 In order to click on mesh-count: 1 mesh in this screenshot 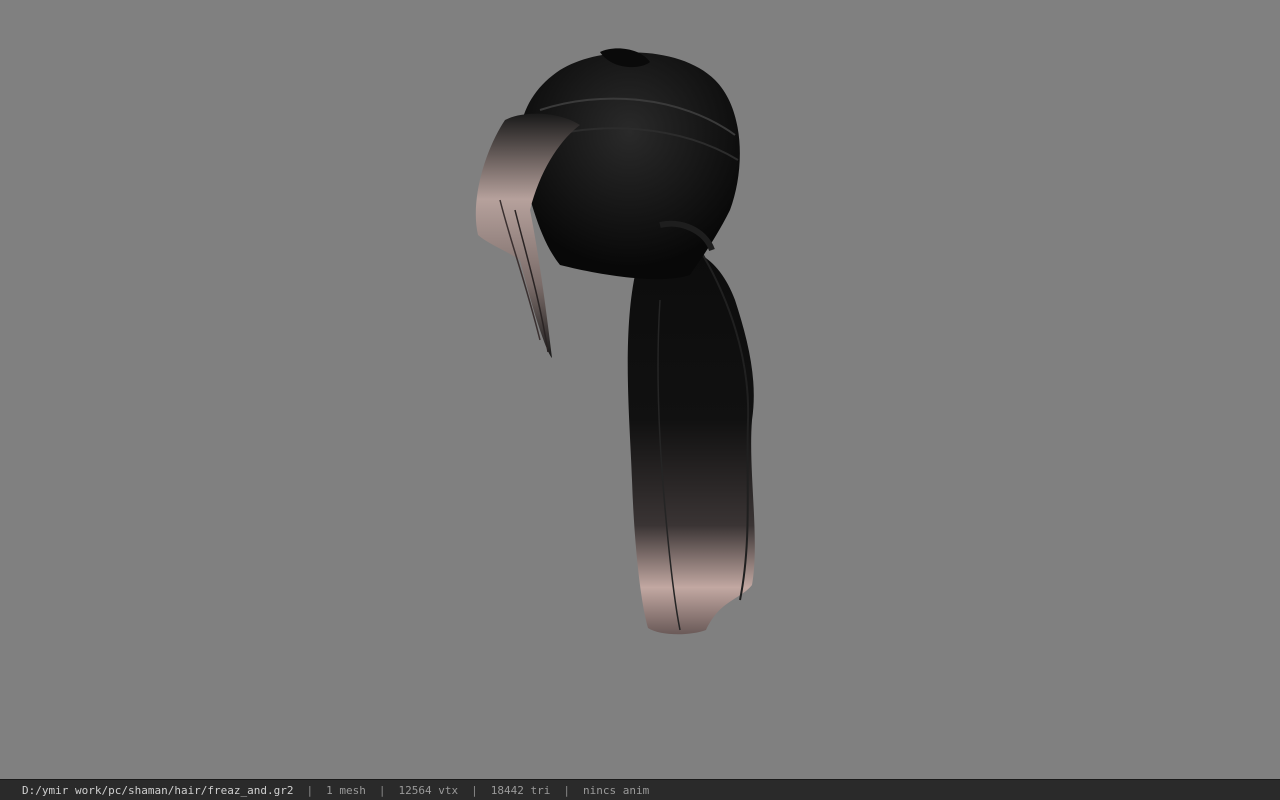, I will do `click(346, 790)`.